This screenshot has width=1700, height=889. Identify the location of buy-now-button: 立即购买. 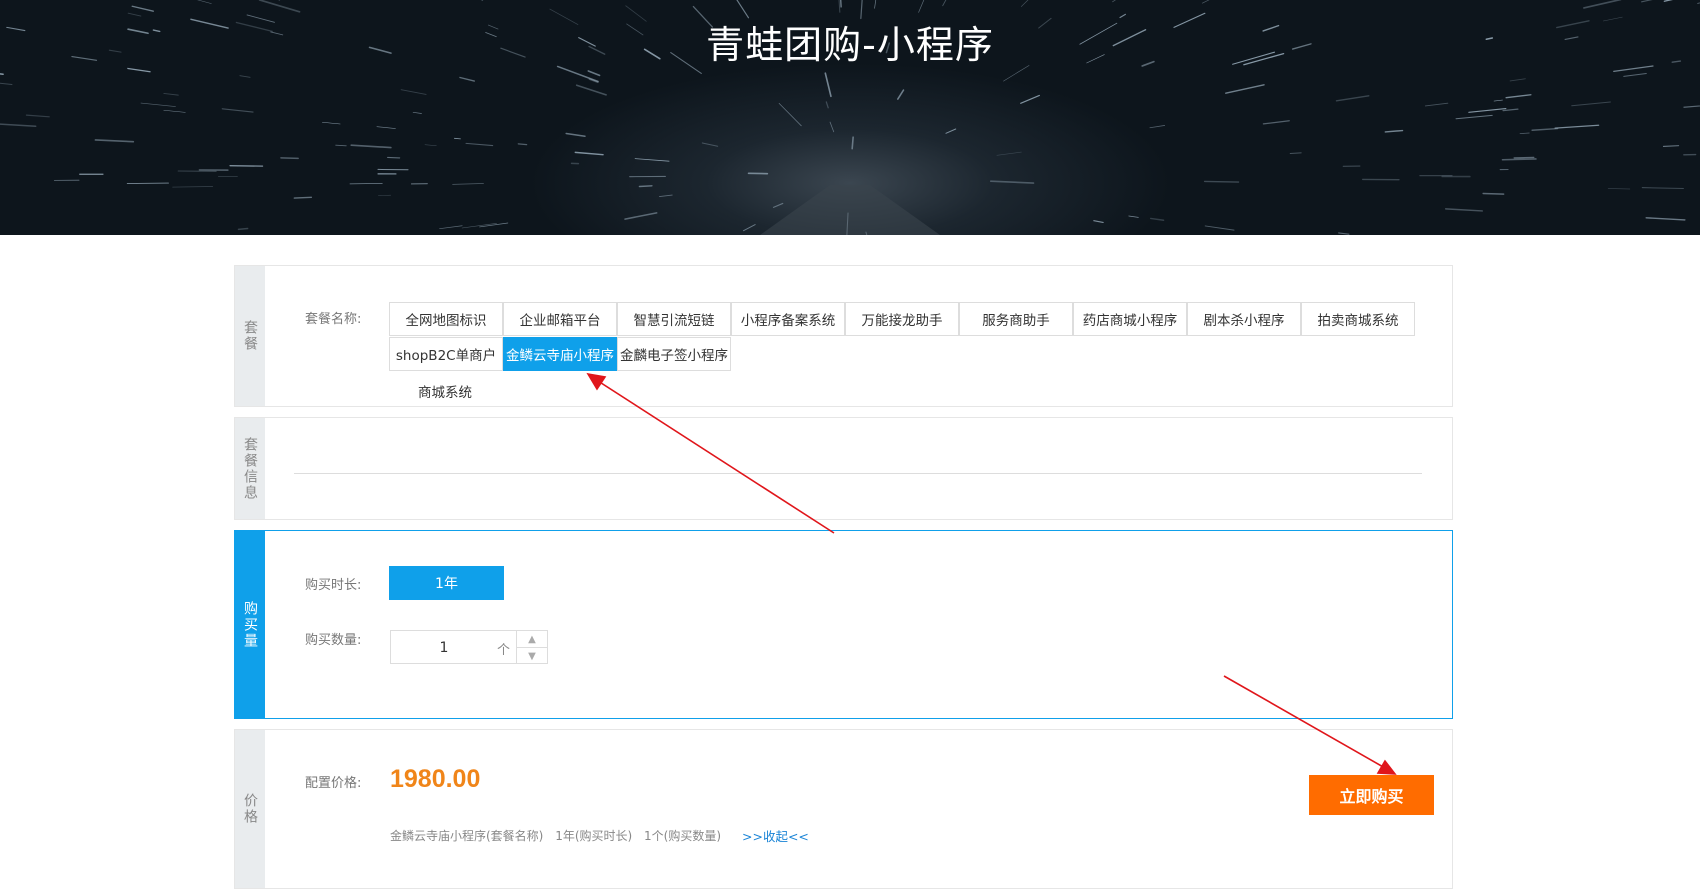
(1371, 795).